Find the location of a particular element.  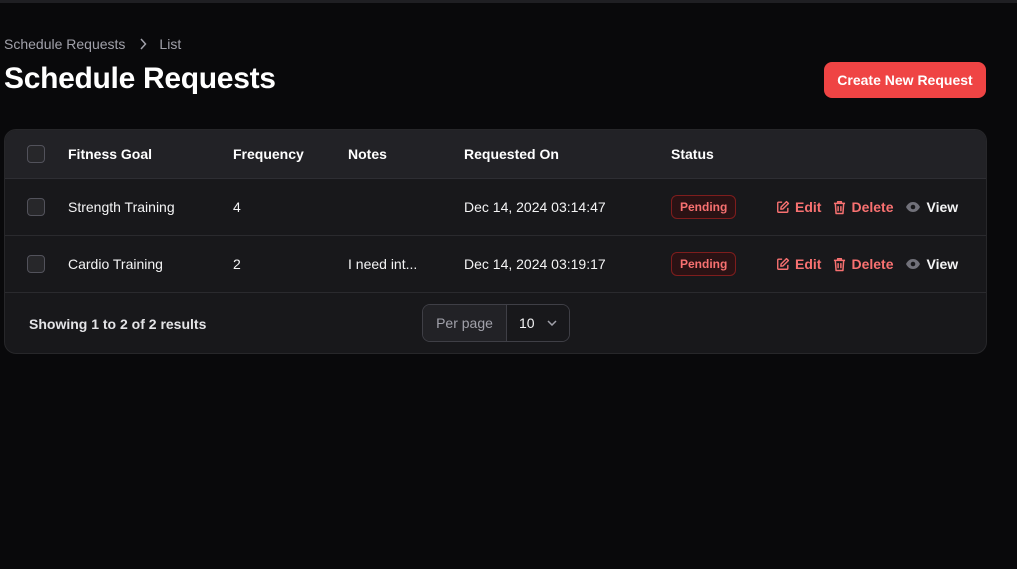

cell-frequency: 2 is located at coordinates (237, 264).